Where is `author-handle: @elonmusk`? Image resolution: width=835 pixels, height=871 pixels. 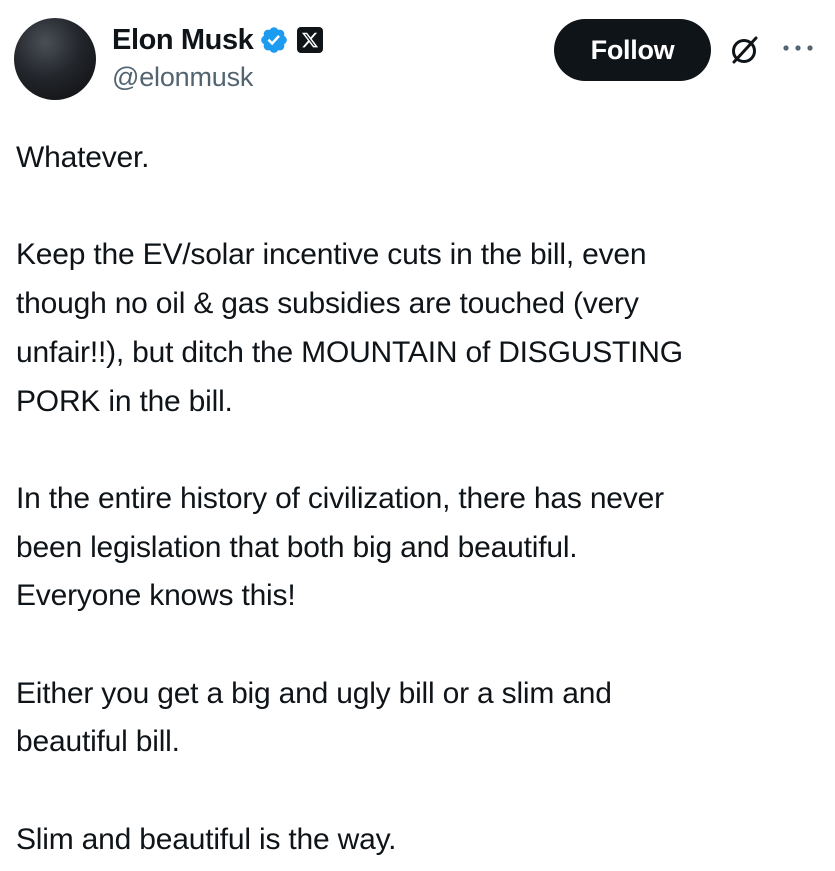
author-handle: @elonmusk is located at coordinates (217, 77).